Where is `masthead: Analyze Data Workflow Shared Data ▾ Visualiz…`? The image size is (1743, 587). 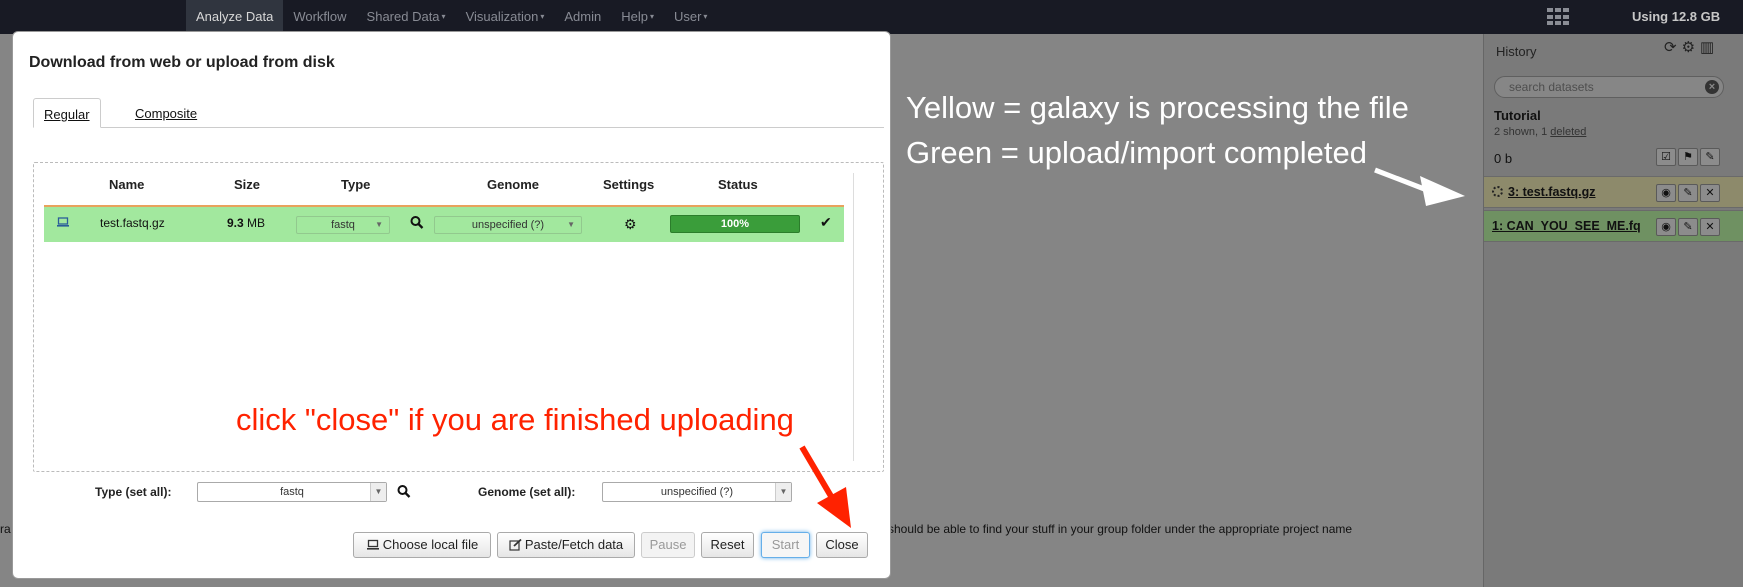 masthead: Analyze Data Workflow Shared Data ▾ Visualiz… is located at coordinates (871, 17).